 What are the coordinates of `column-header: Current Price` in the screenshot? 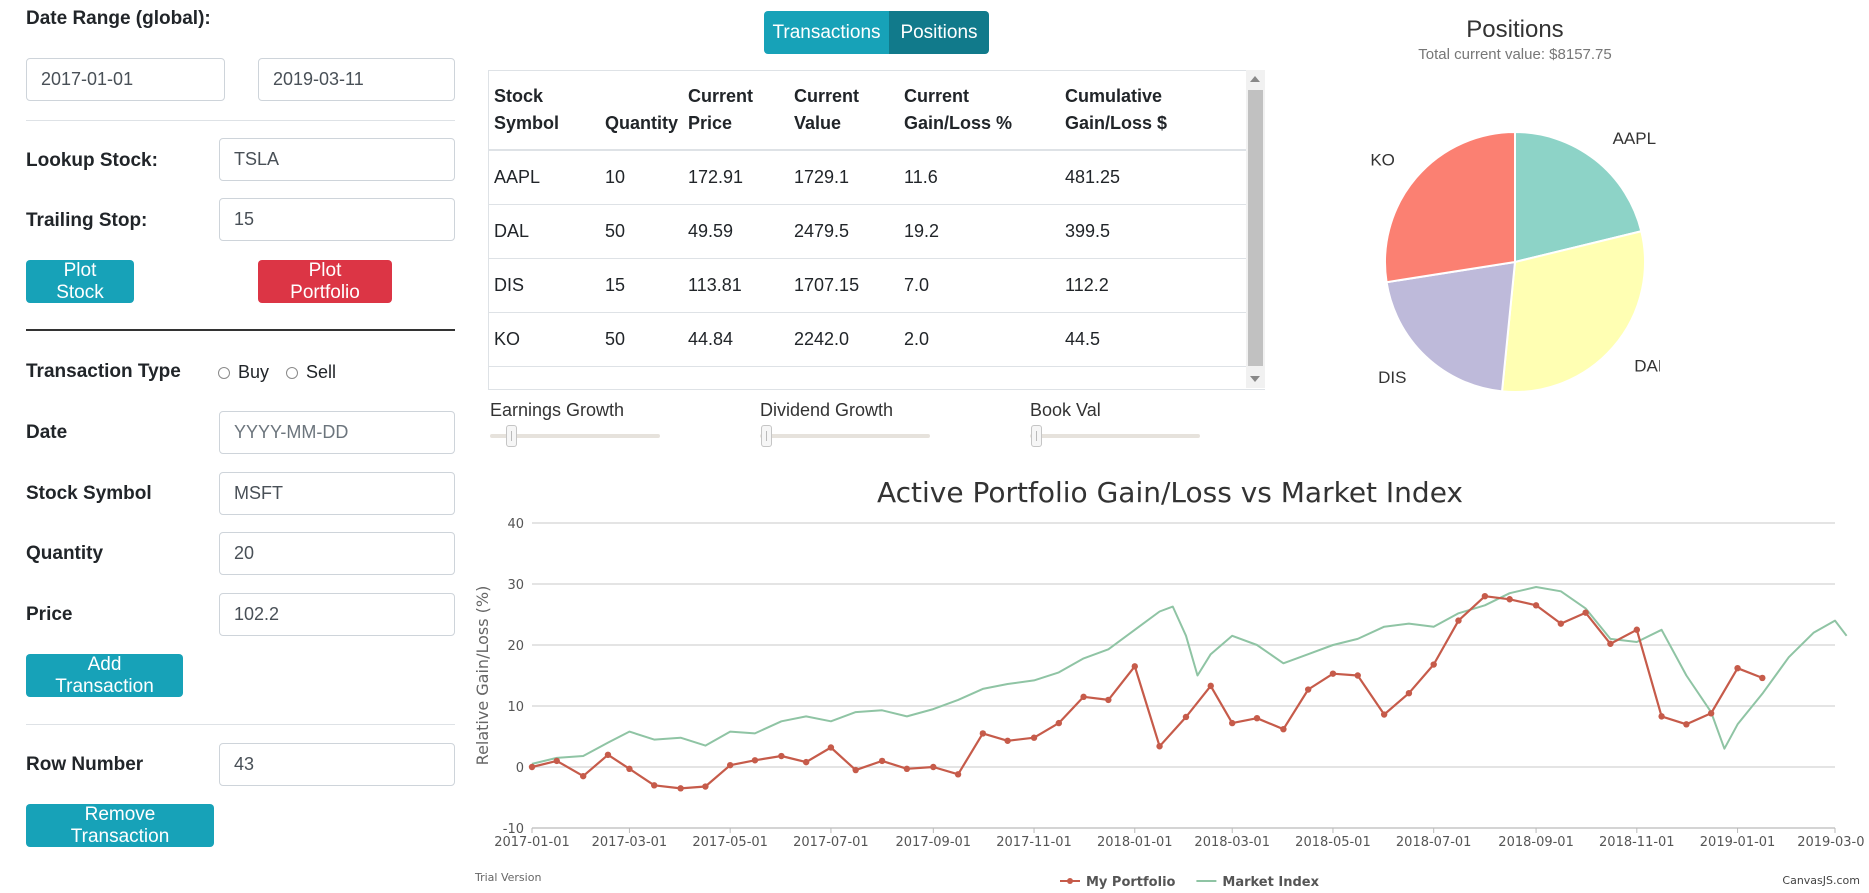 It's located at (736, 111).